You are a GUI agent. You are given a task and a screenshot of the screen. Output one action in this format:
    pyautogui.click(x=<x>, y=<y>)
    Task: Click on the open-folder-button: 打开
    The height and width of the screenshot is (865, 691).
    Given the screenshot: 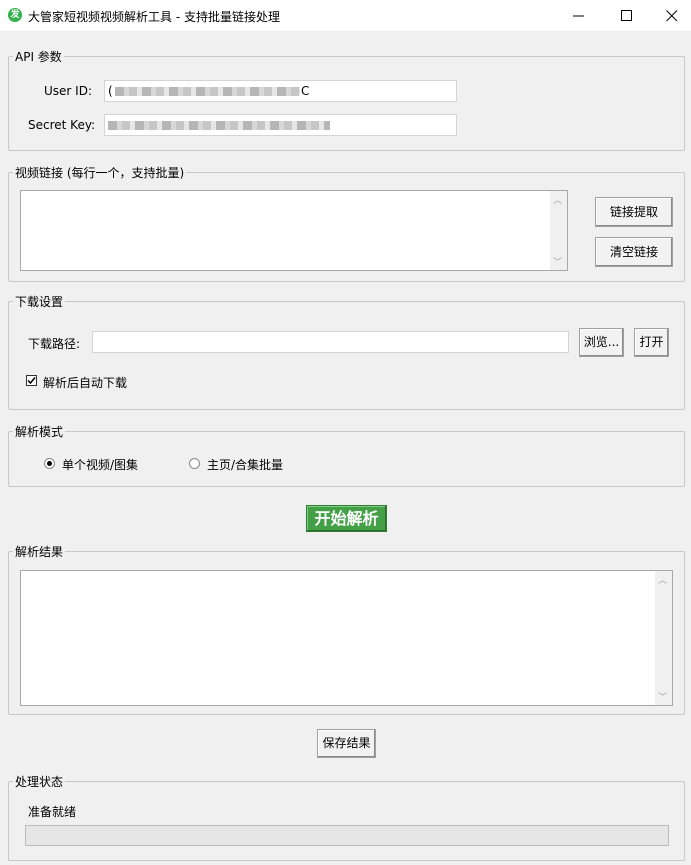 What is the action you would take?
    pyautogui.click(x=651, y=342)
    